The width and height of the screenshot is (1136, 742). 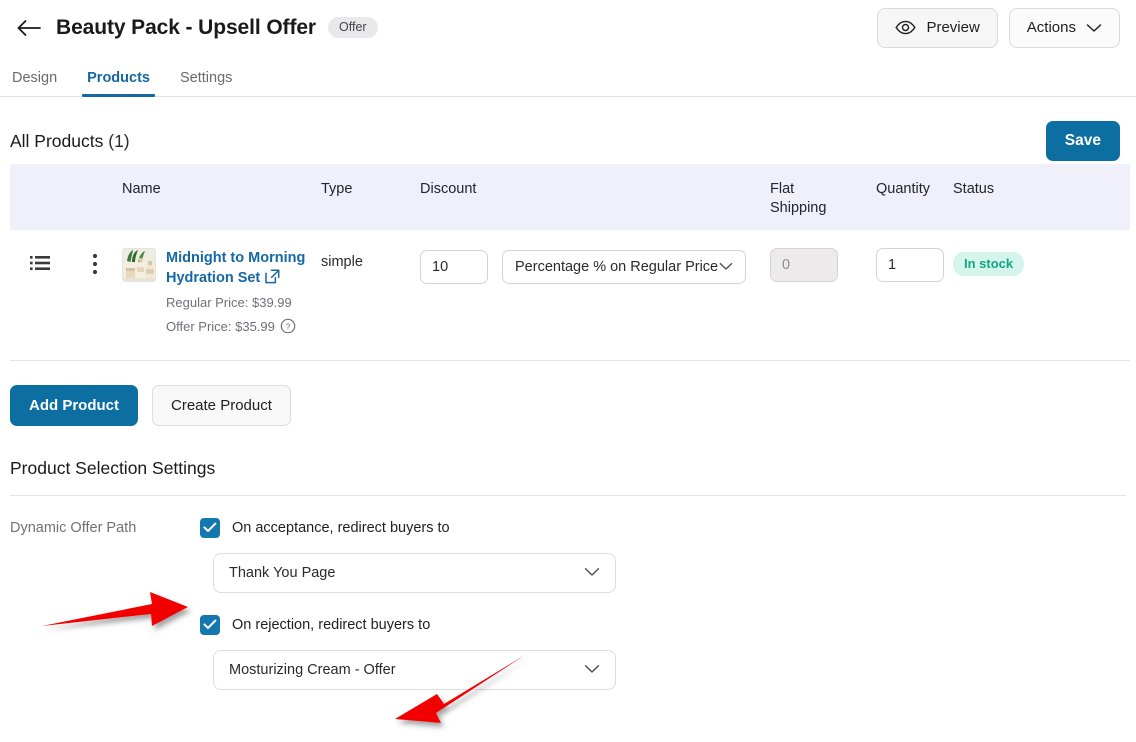 What do you see at coordinates (1029, 262) in the screenshot?
I see `status-cell: In stock` at bounding box center [1029, 262].